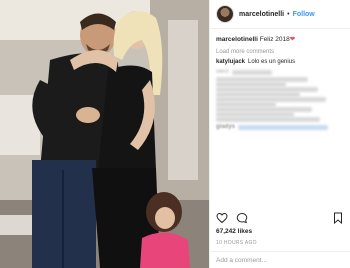 This screenshot has width=350, height=268. I want to click on comment-row: vero, so click(280, 72).